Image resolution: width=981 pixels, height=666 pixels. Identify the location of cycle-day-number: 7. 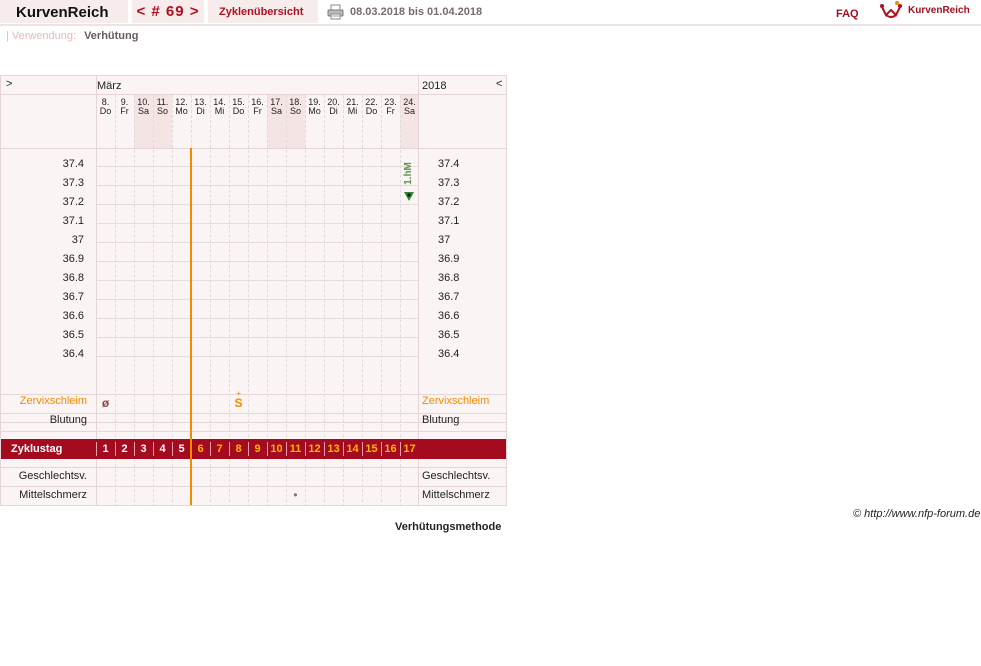
(219, 449).